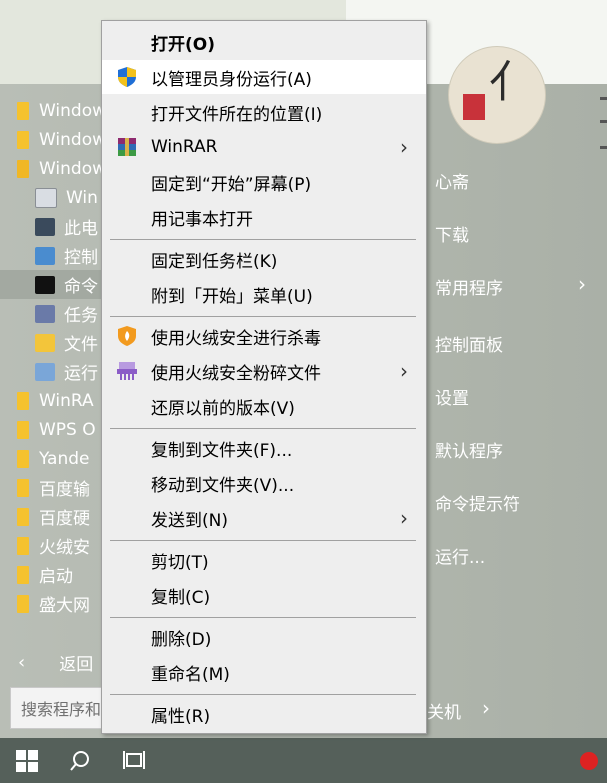 The image size is (607, 783). I want to click on right-item-downloads: 下载, so click(452, 233).